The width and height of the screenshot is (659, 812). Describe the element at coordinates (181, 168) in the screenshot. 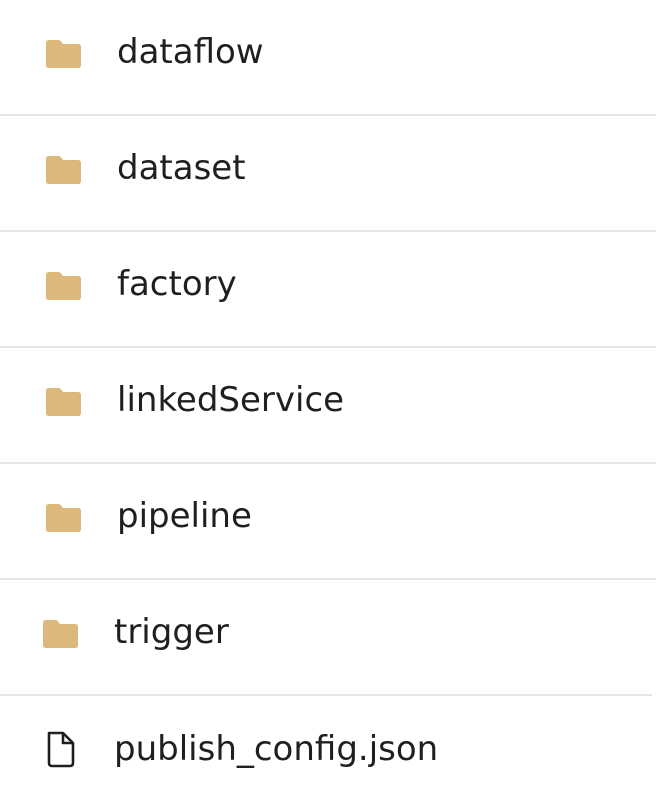

I see `list-item-label: dataset` at that location.